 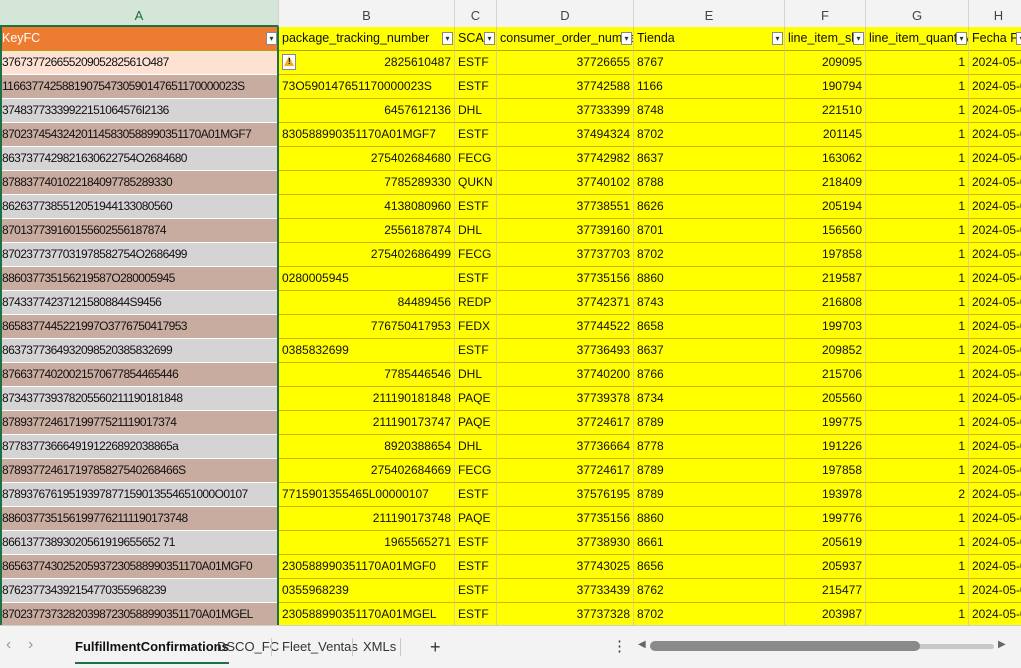 I want to click on cell-f: 209095, so click(x=825, y=63).